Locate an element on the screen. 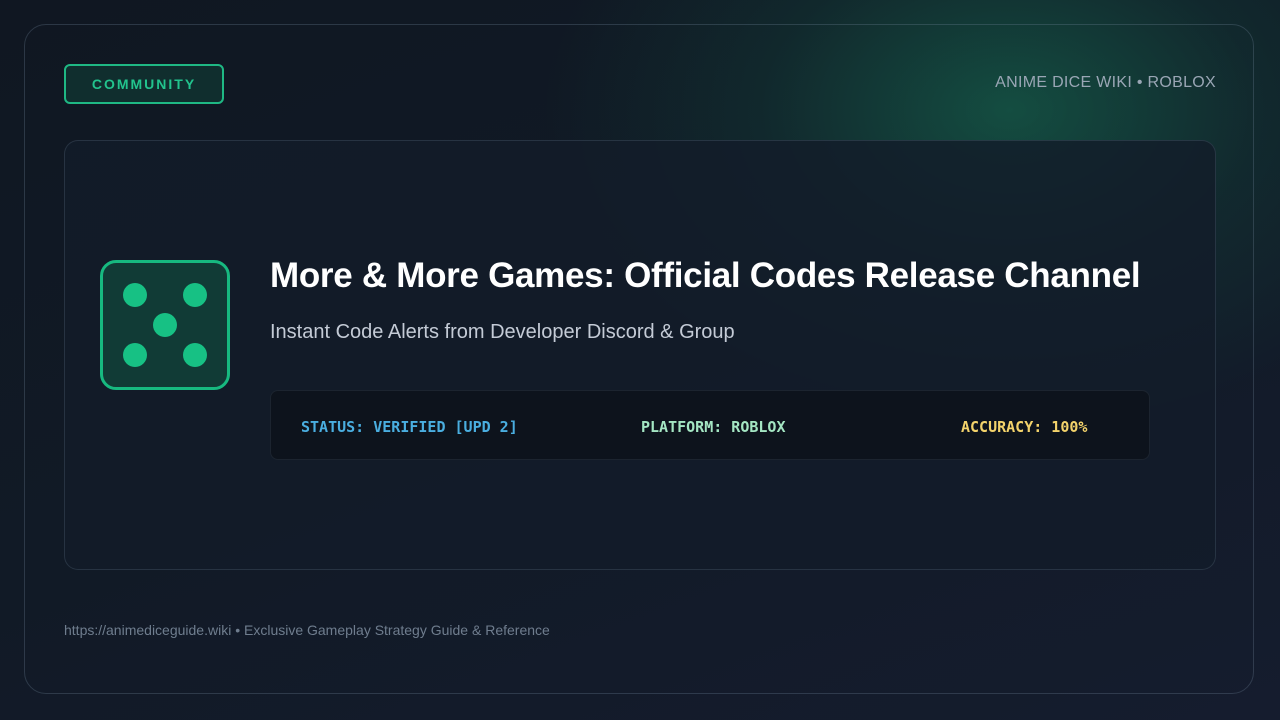 The image size is (1280, 720). dice-five-icon is located at coordinates (165, 325).